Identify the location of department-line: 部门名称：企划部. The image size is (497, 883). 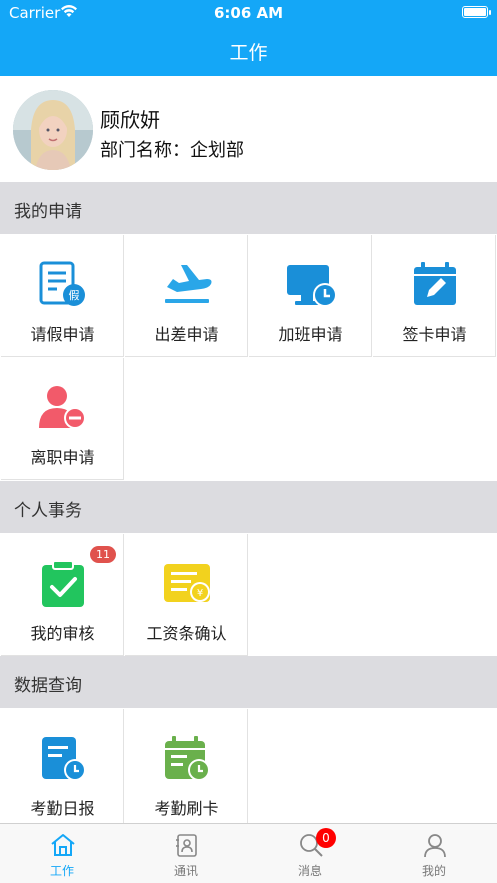
(172, 149).